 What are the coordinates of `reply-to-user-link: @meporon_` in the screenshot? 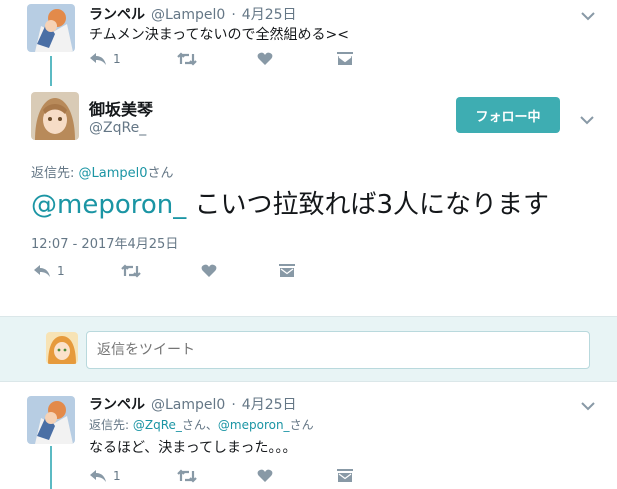 It's located at (254, 425).